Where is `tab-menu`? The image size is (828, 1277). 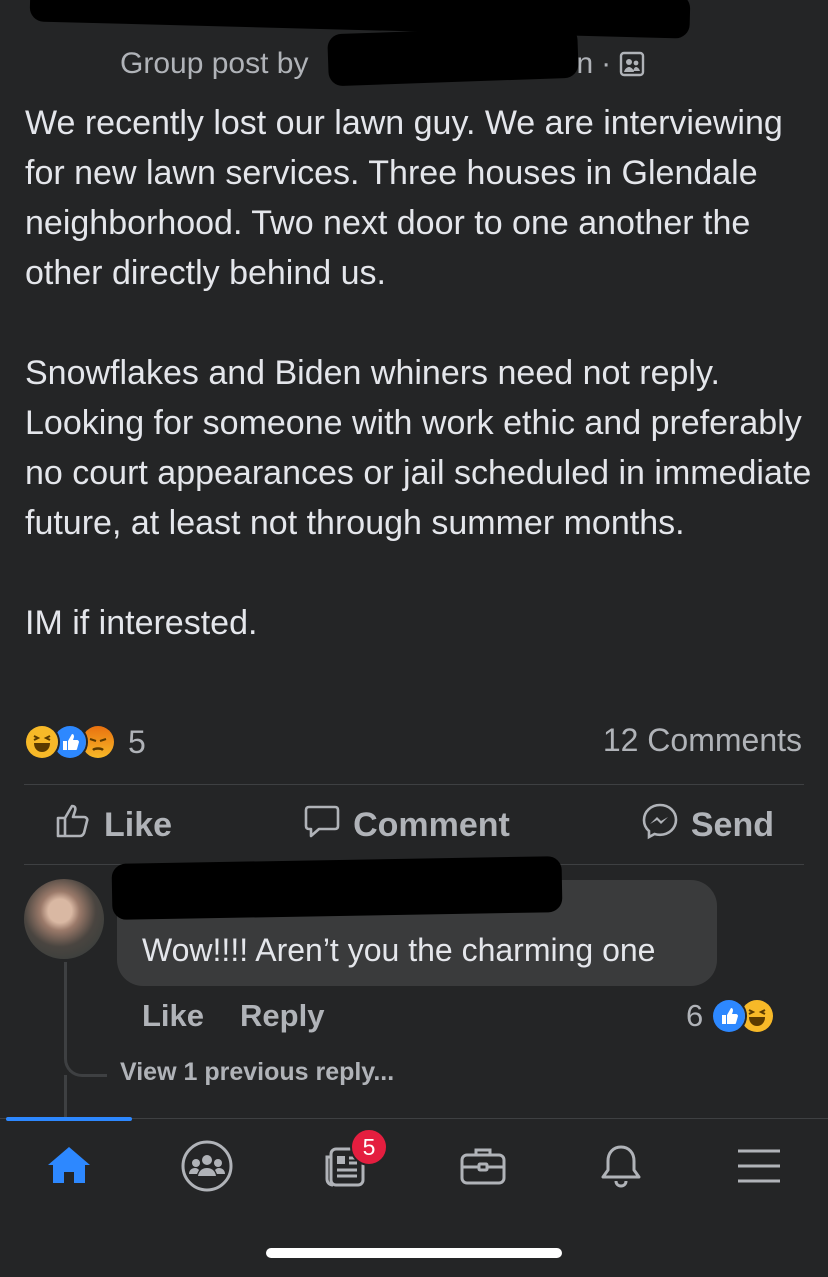 tab-menu is located at coordinates (759, 1168).